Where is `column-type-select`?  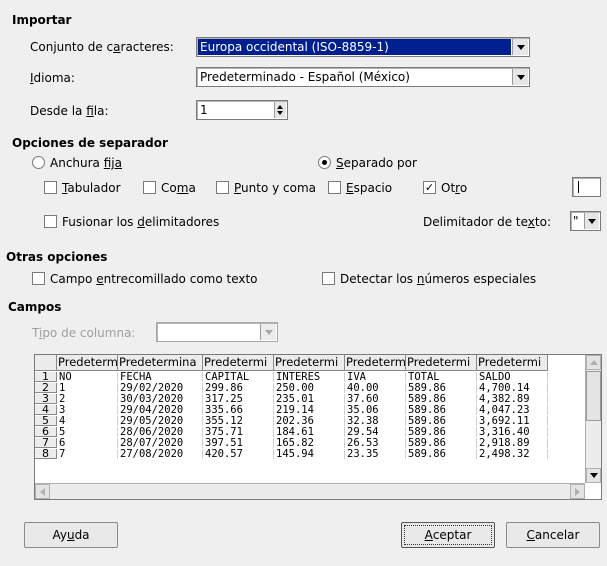
column-type-select is located at coordinates (217, 332).